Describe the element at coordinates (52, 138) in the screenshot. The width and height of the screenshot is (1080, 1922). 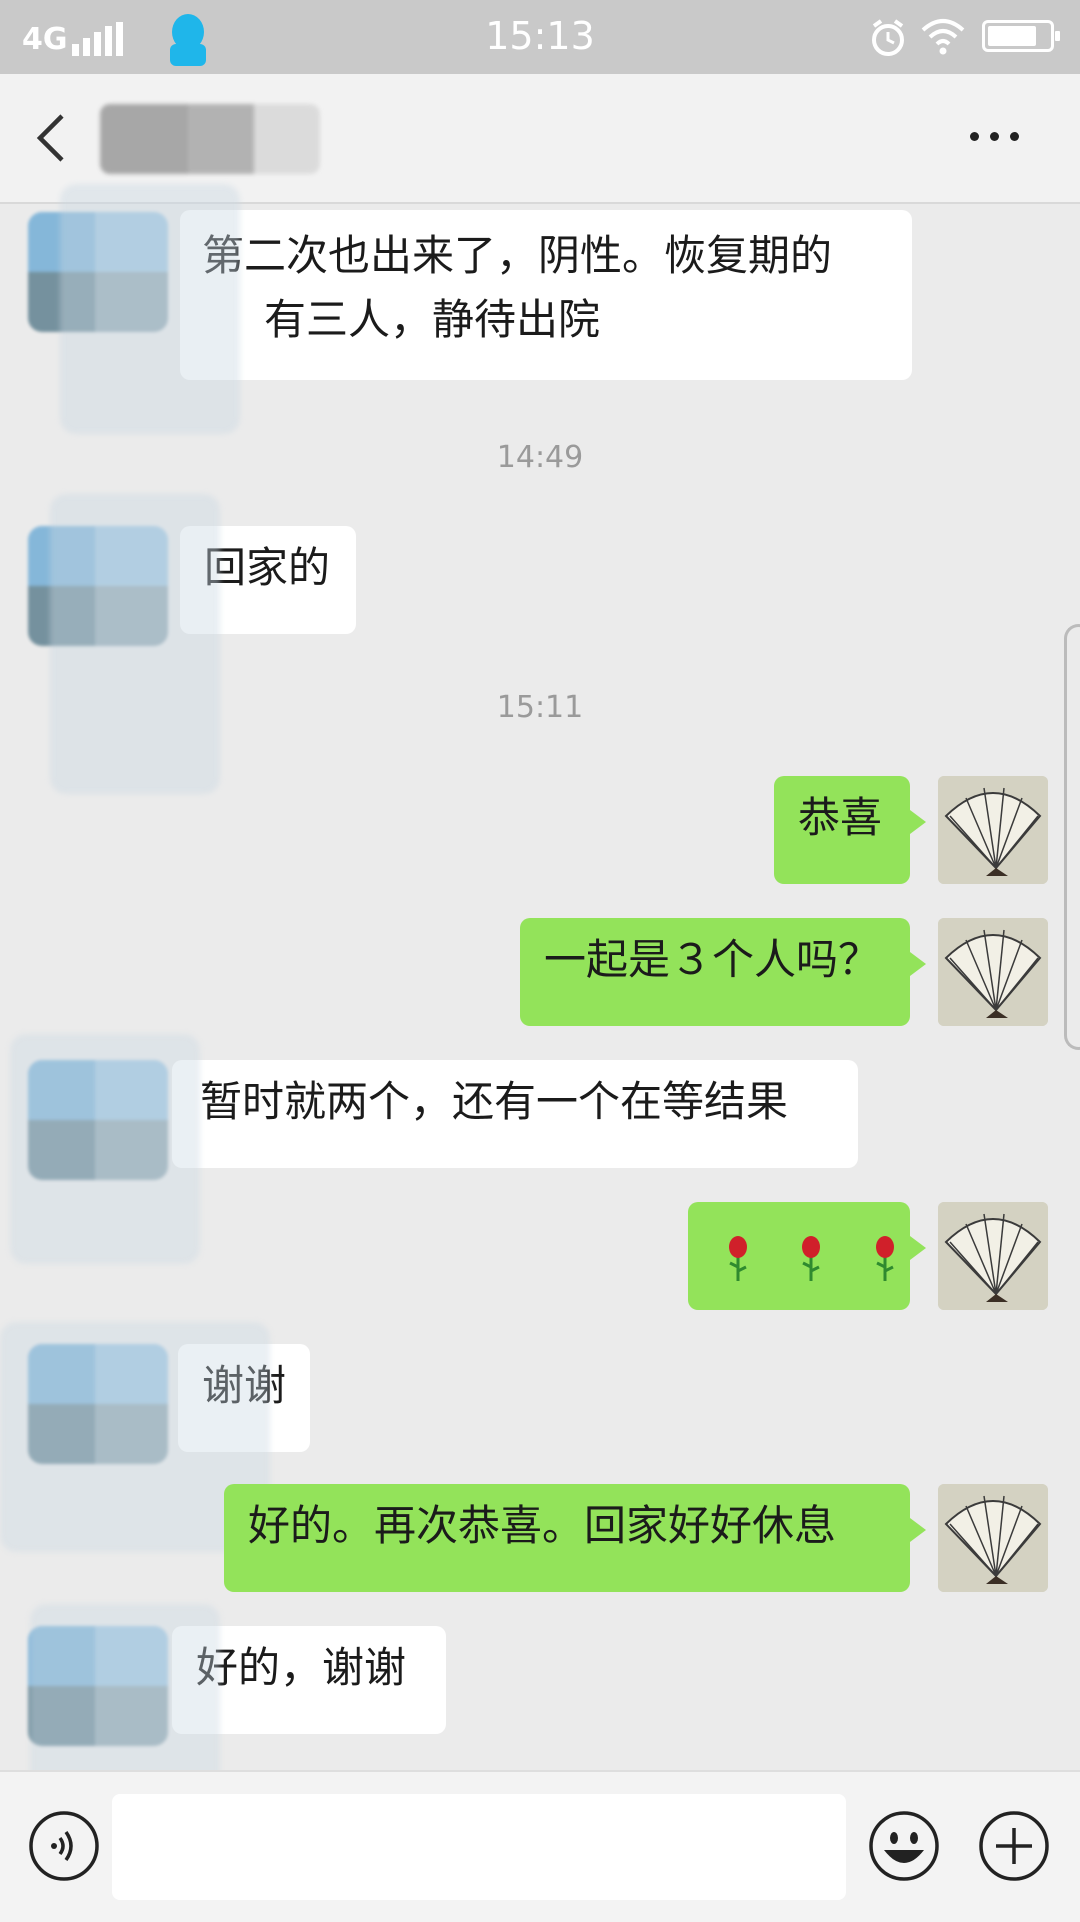
I see `chevron-left-icon` at that location.